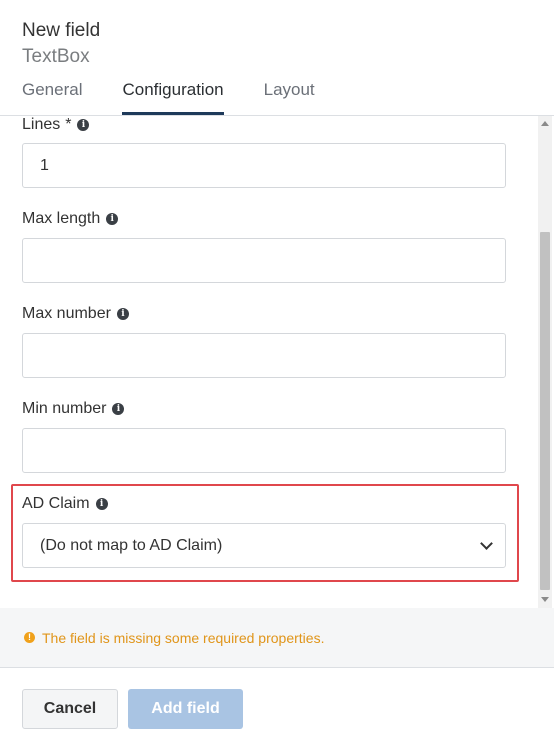 This screenshot has height=736, width=554. What do you see at coordinates (264, 545) in the screenshot?
I see `ad-claim-select: (Do not map to AD Claim)` at bounding box center [264, 545].